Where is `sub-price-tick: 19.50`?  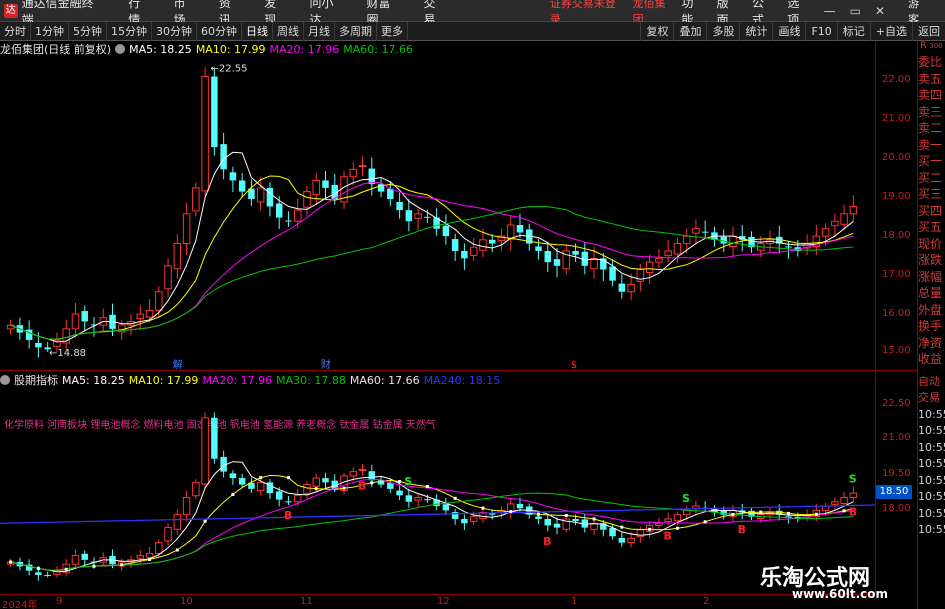 sub-price-tick: 19.50 is located at coordinates (896, 473).